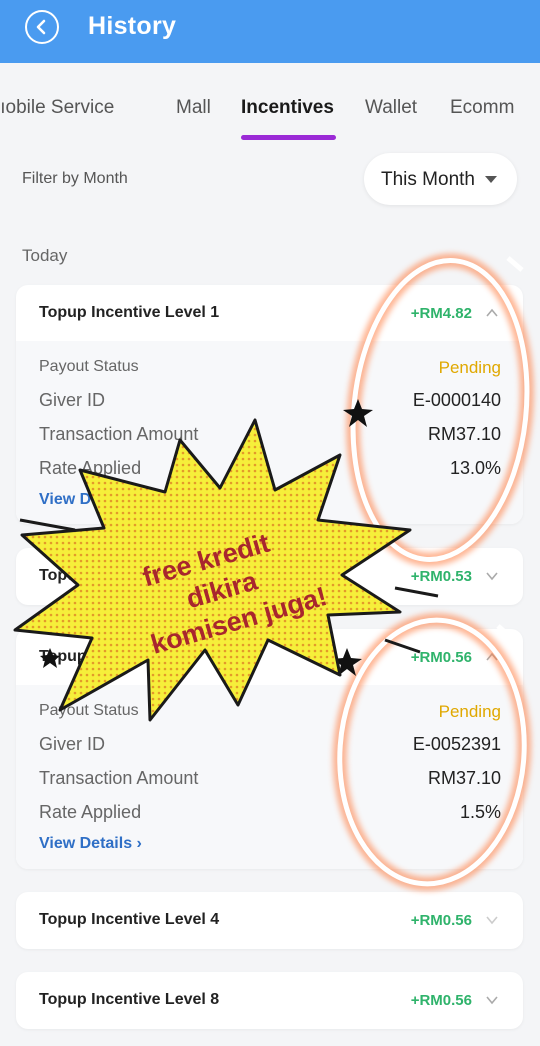 Image resolution: width=540 pixels, height=1046 pixels. What do you see at coordinates (129, 312) in the screenshot?
I see `card-title: Topup Incentive Level 1` at bounding box center [129, 312].